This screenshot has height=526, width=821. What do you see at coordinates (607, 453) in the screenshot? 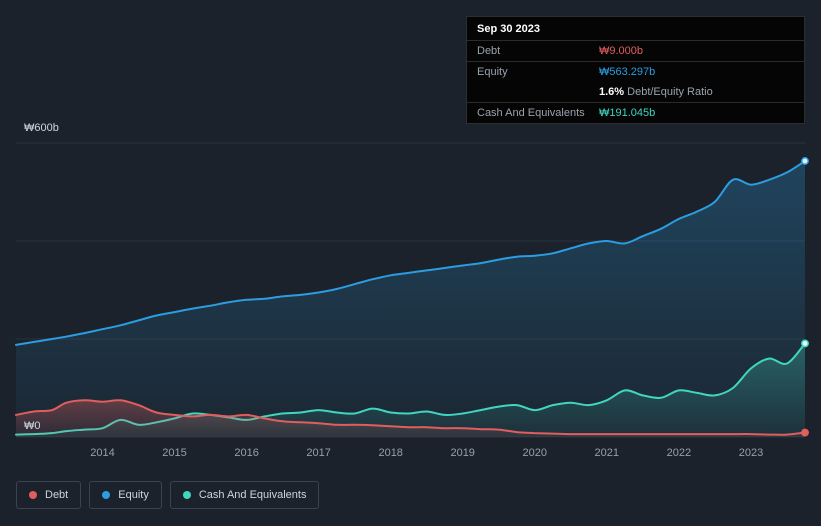
I see `x-axis-label: 2021` at bounding box center [607, 453].